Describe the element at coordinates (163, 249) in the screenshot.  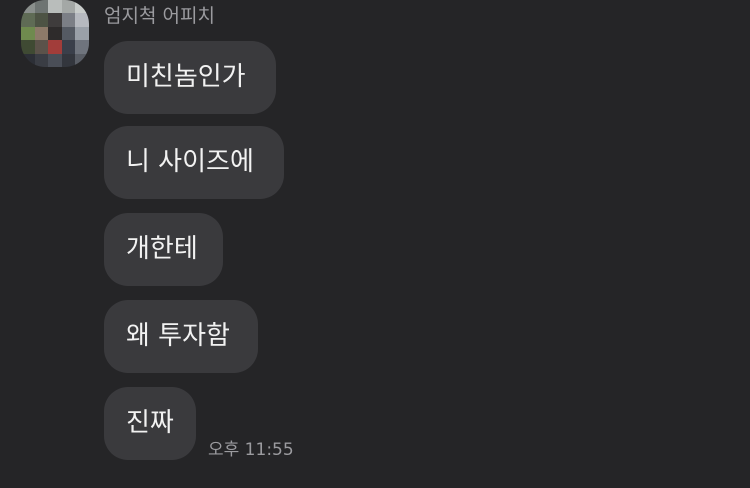
I see `message-bubble: 개한테` at that location.